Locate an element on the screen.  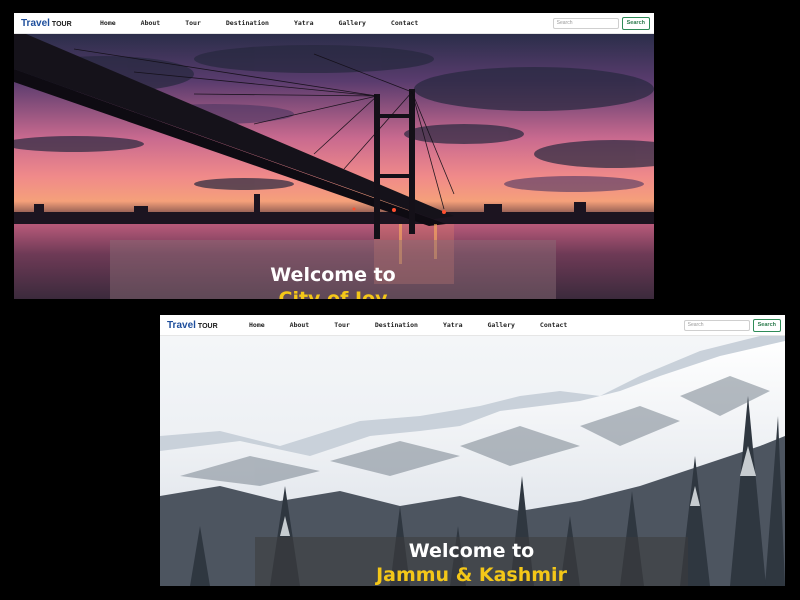
welcome-overlay: Welcome to Jammu & Kashmir is located at coordinates (471, 561).